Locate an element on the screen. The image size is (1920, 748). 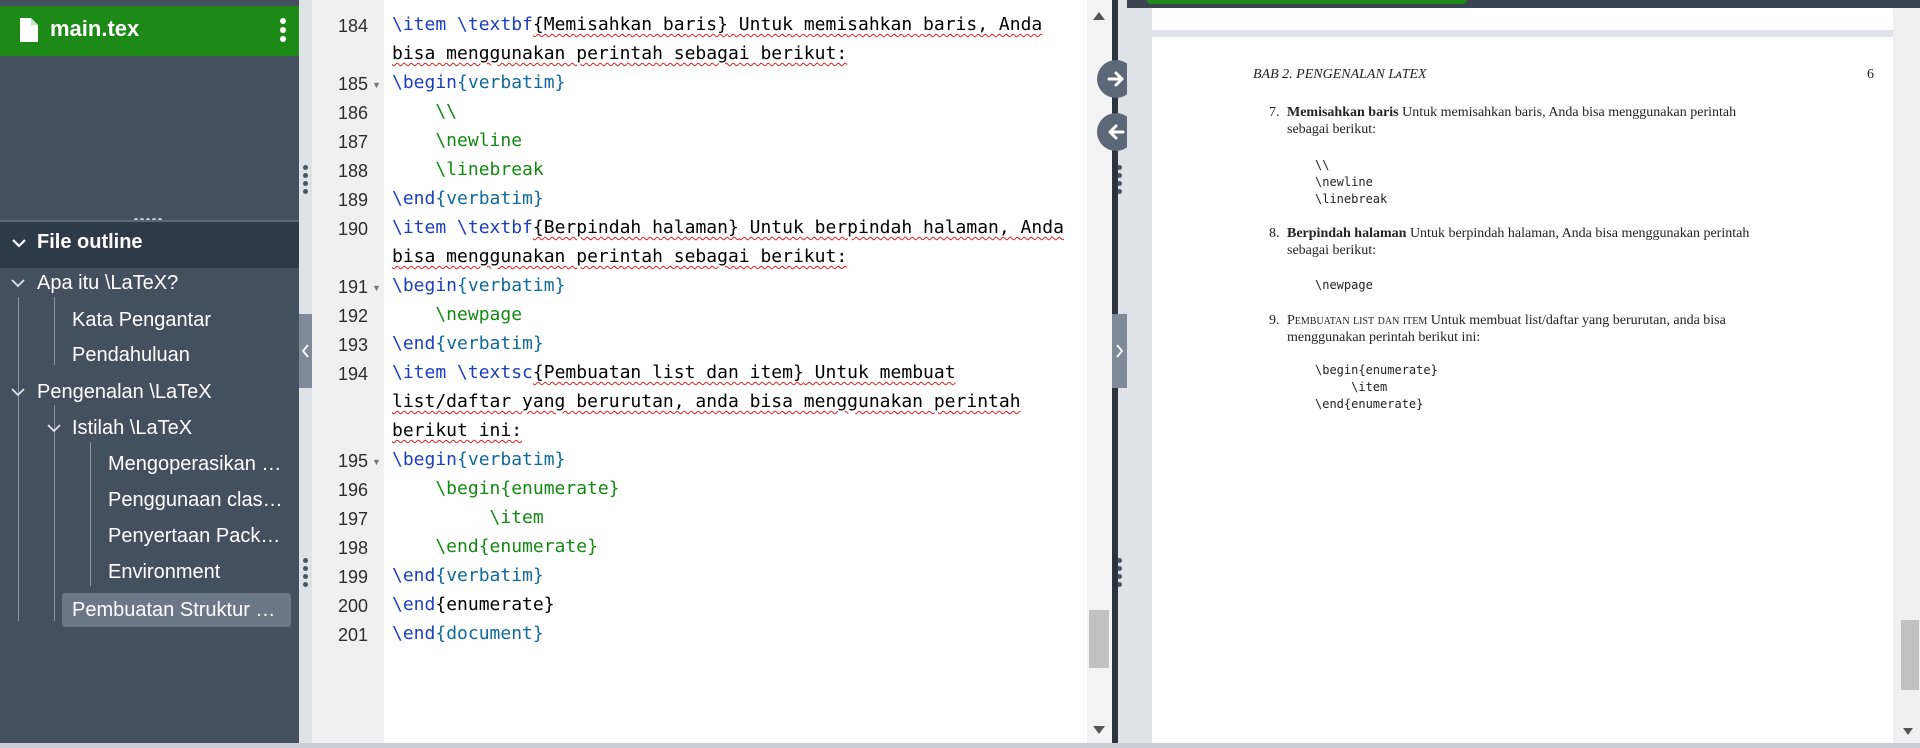
page-header: BAB 2. PENGENALAN LᴀTEX is located at coordinates (1340, 74).